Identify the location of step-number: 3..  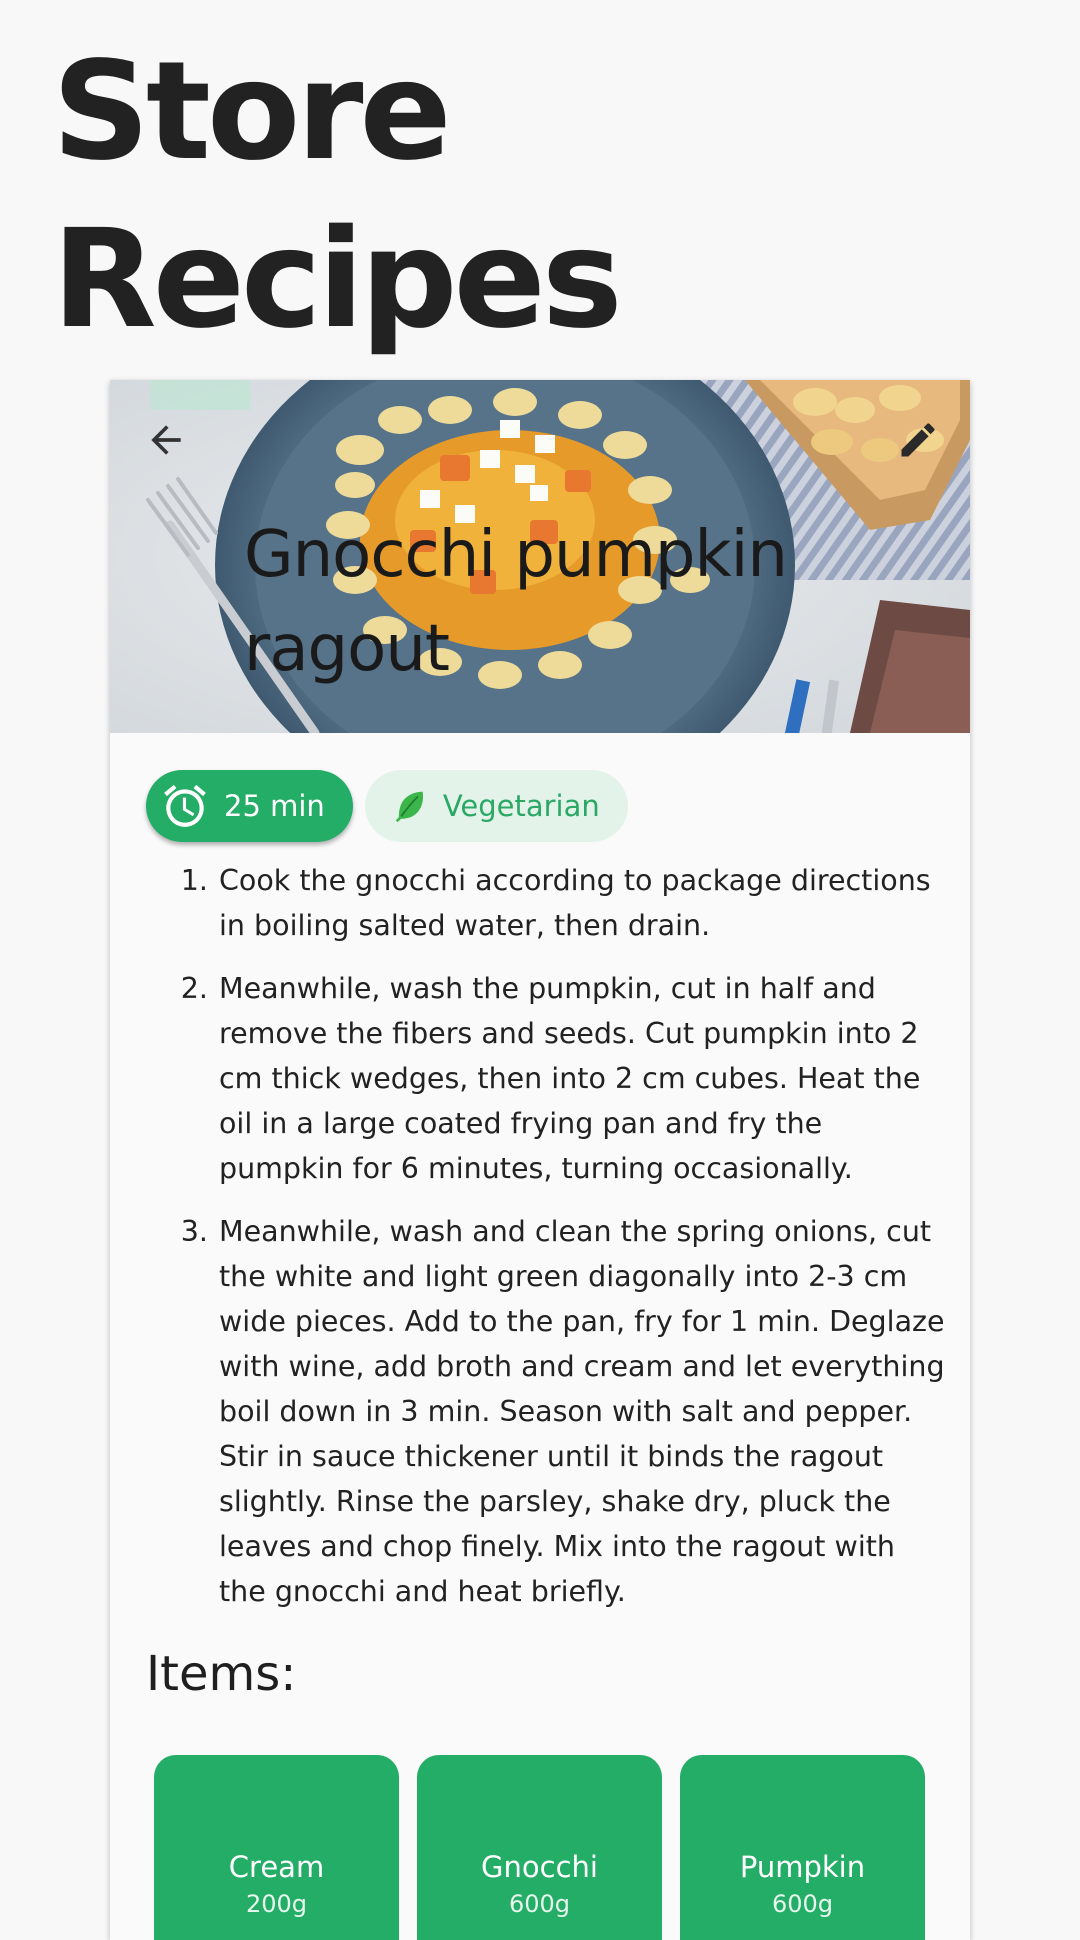
(194, 1231).